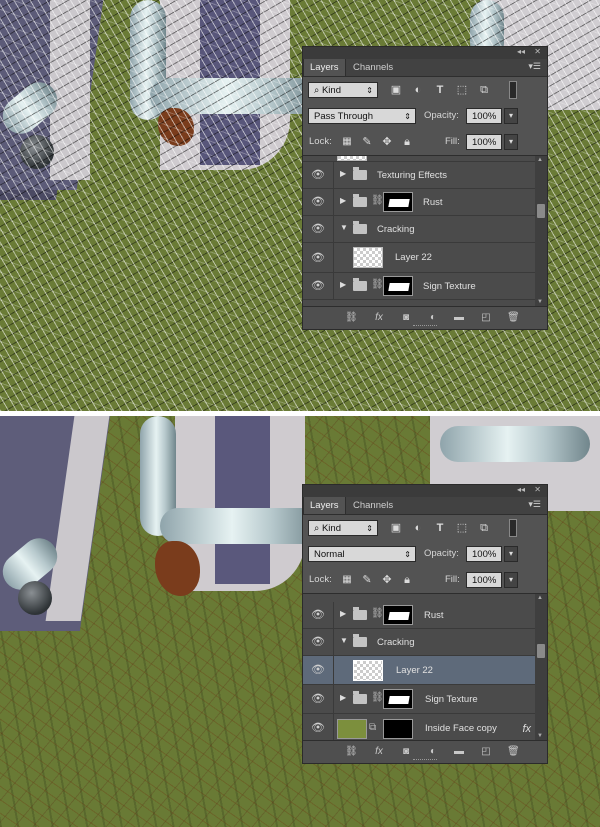 Image resolution: width=600 pixels, height=827 pixels. I want to click on layer-name: Layer 22, so click(413, 258).